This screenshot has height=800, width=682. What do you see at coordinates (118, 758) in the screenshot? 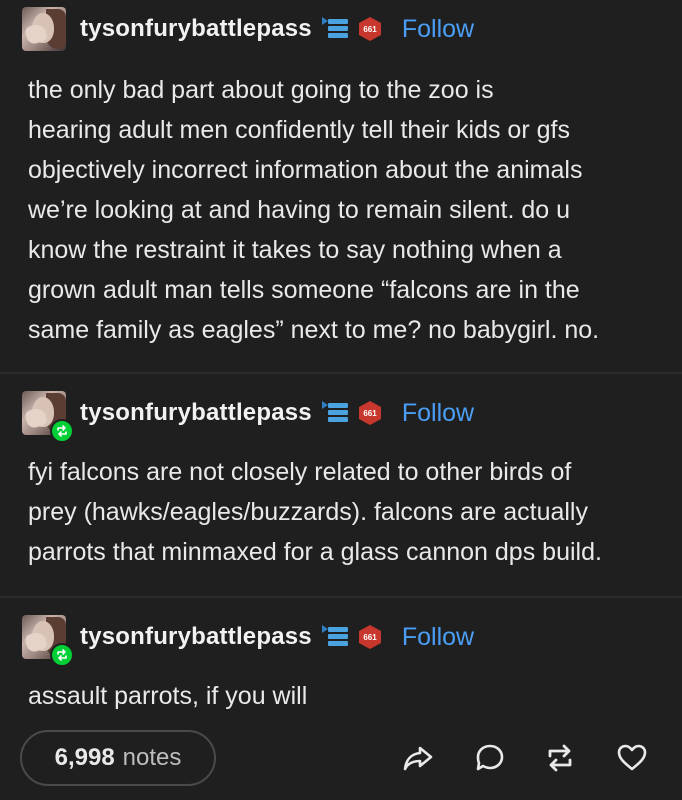
I see `notes-button: 6,998 notes` at bounding box center [118, 758].